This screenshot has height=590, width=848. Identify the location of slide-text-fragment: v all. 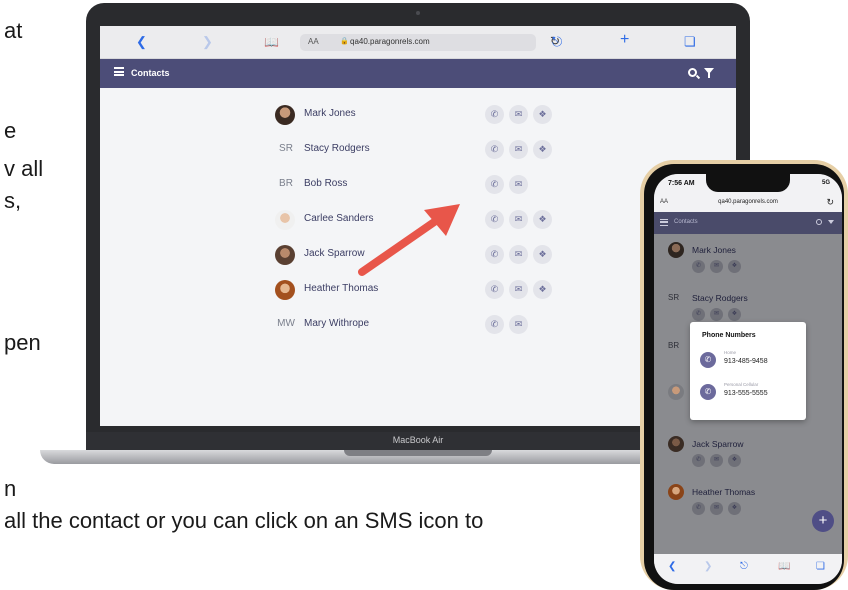
(24, 168).